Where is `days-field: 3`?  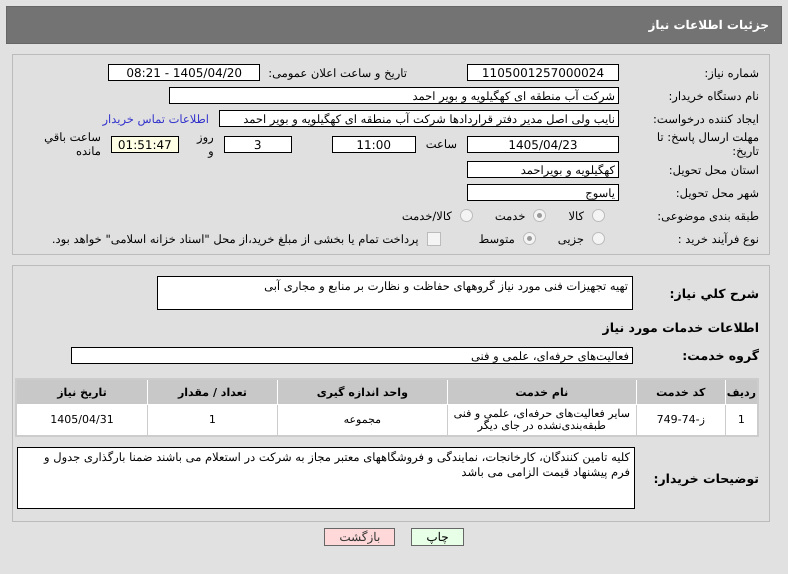
days-field: 3 is located at coordinates (258, 144).